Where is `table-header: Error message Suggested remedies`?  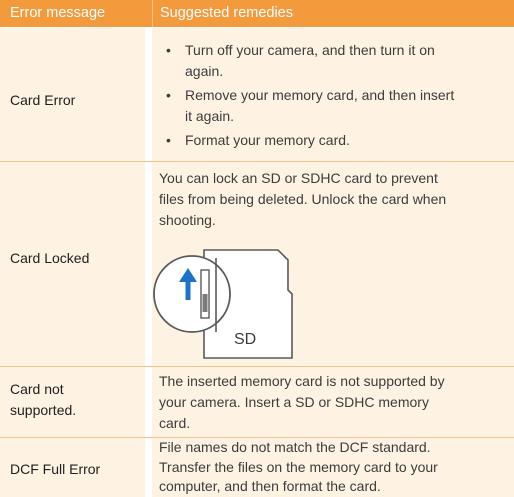
table-header: Error message Suggested remedies is located at coordinates (257, 13).